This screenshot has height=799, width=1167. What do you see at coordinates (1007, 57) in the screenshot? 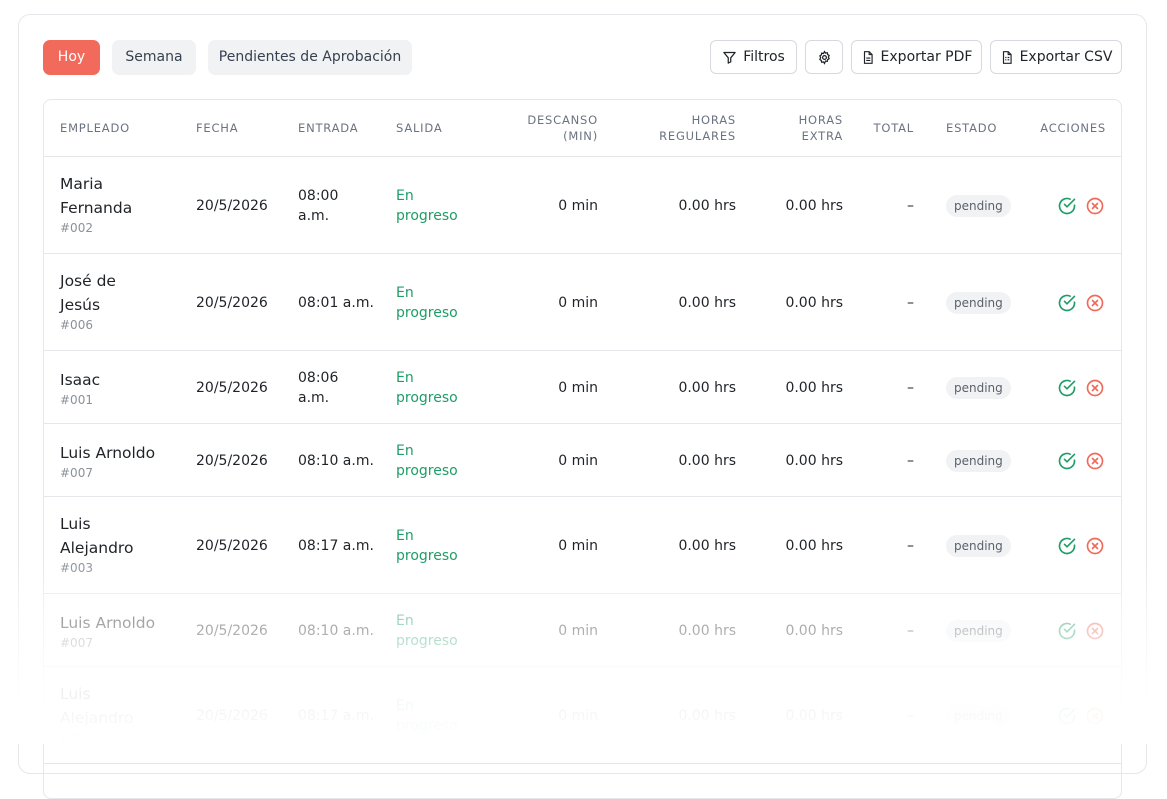
I see `spreadsheet-icon` at bounding box center [1007, 57].